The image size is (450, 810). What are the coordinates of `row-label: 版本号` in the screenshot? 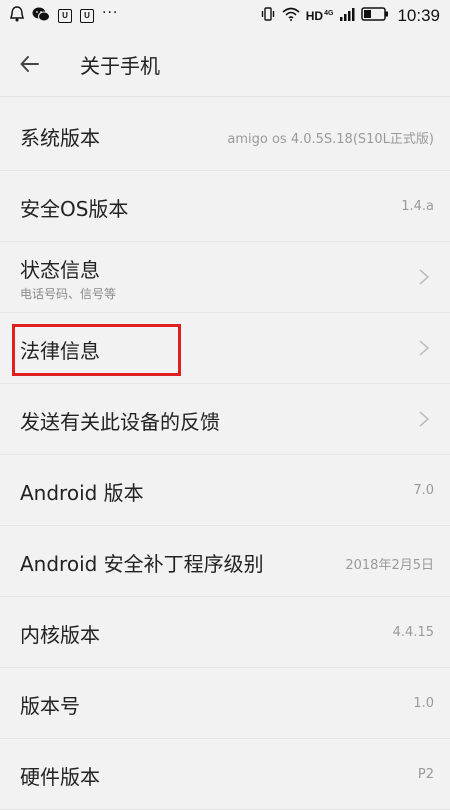 It's located at (50, 706).